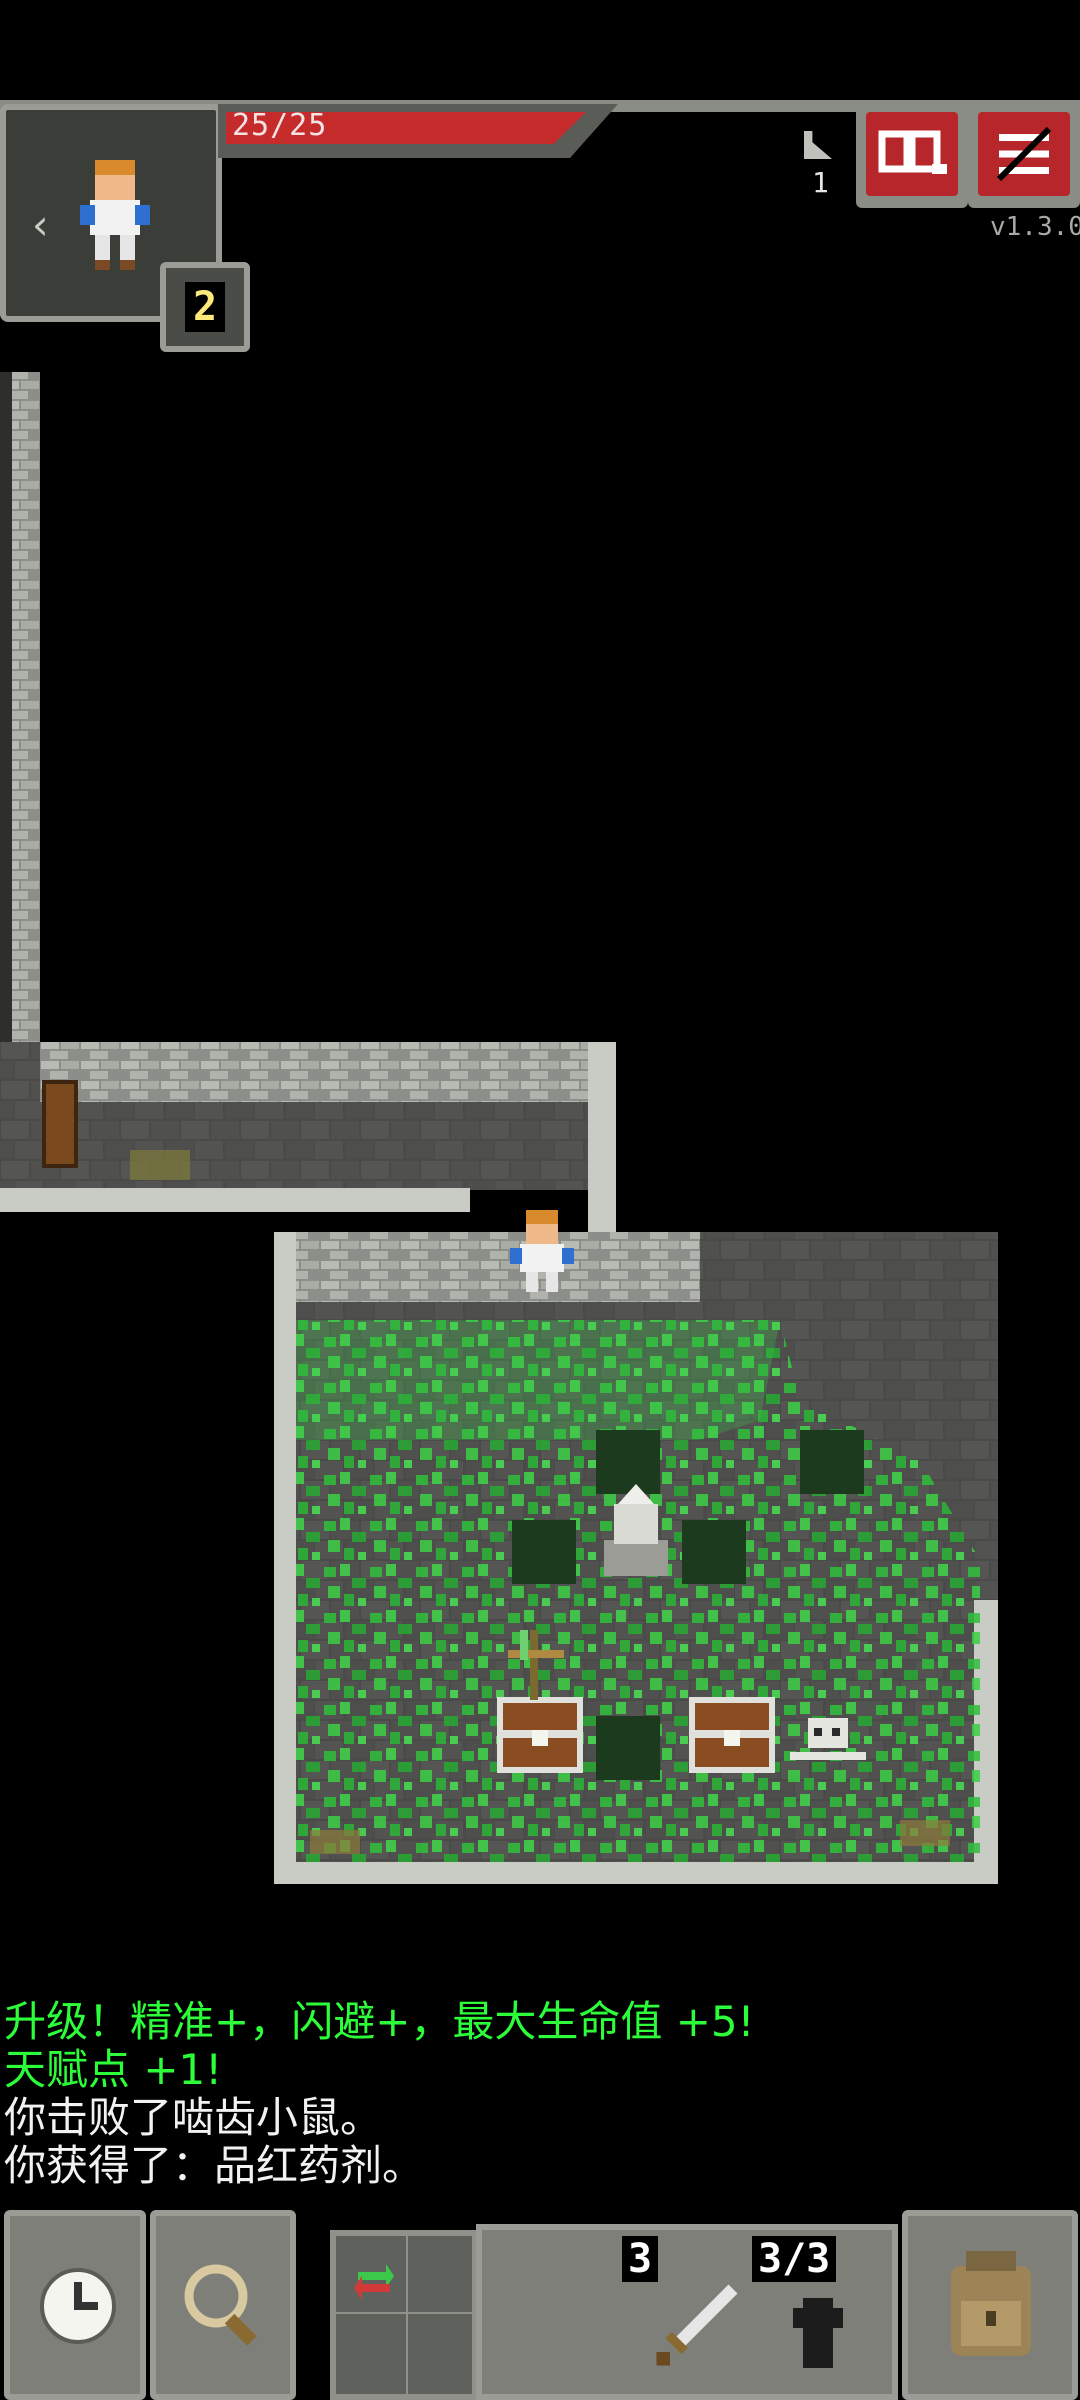  Describe the element at coordinates (794, 2259) in the screenshot. I see `ammo-count: 3/3` at that location.